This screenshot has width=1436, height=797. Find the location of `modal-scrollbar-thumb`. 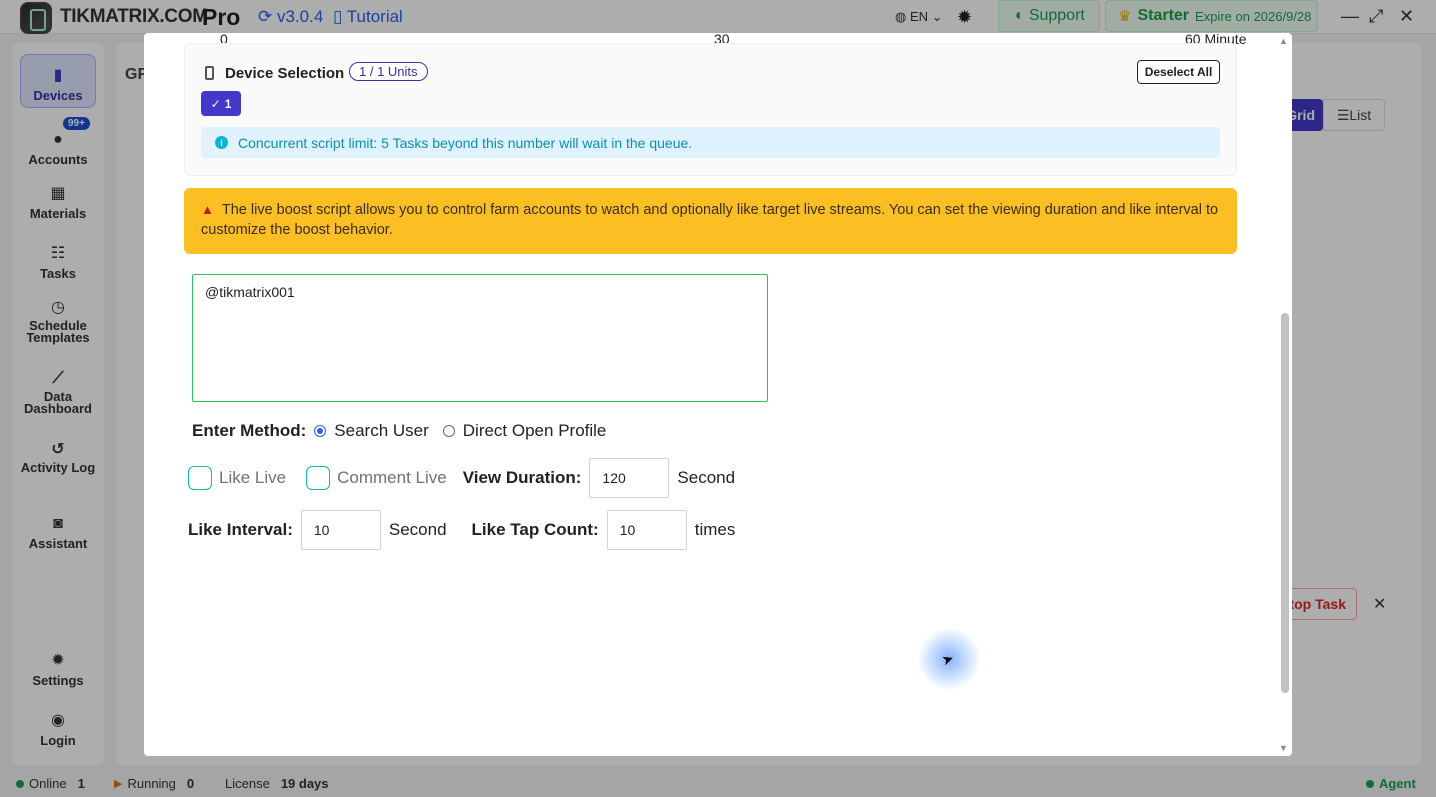

modal-scrollbar-thumb is located at coordinates (1285, 503).